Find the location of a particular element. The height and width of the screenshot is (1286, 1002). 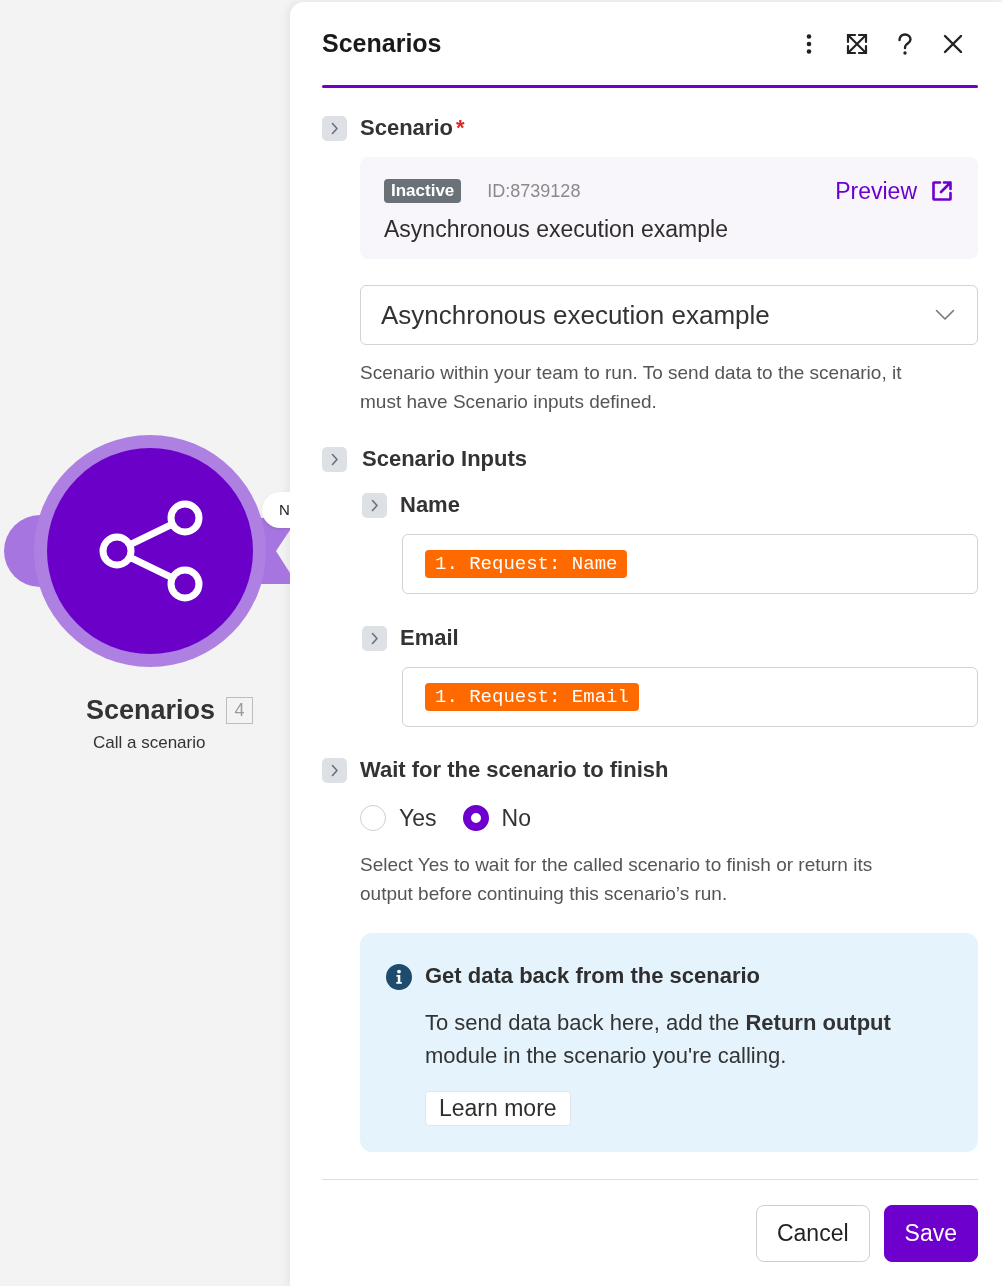

chevron-down-icon is located at coordinates (945, 315).